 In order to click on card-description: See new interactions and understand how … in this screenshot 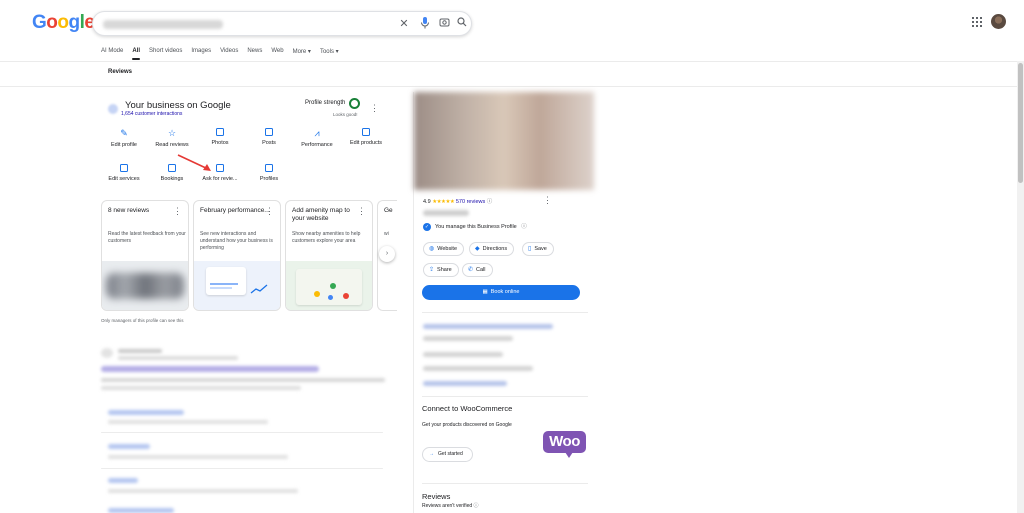, I will do `click(236, 241)`.